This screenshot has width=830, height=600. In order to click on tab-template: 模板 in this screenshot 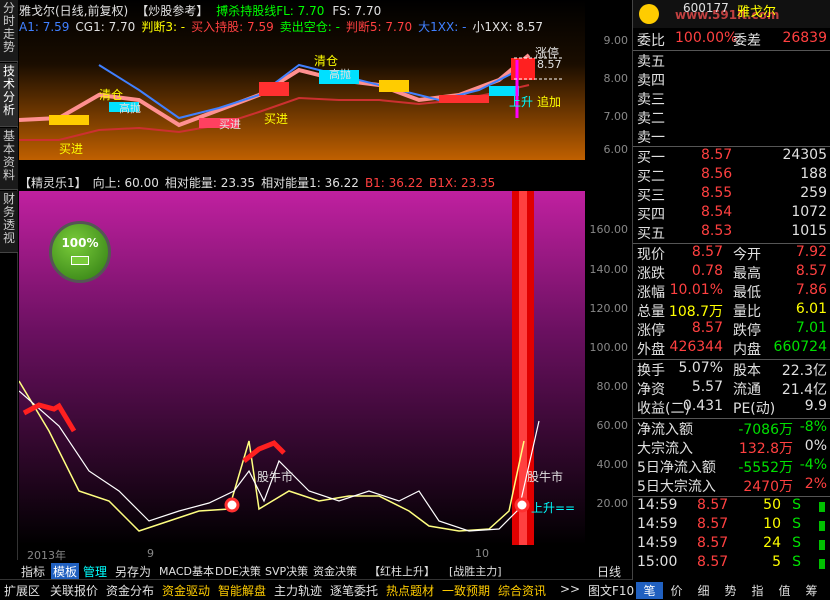, I will do `click(65, 571)`.